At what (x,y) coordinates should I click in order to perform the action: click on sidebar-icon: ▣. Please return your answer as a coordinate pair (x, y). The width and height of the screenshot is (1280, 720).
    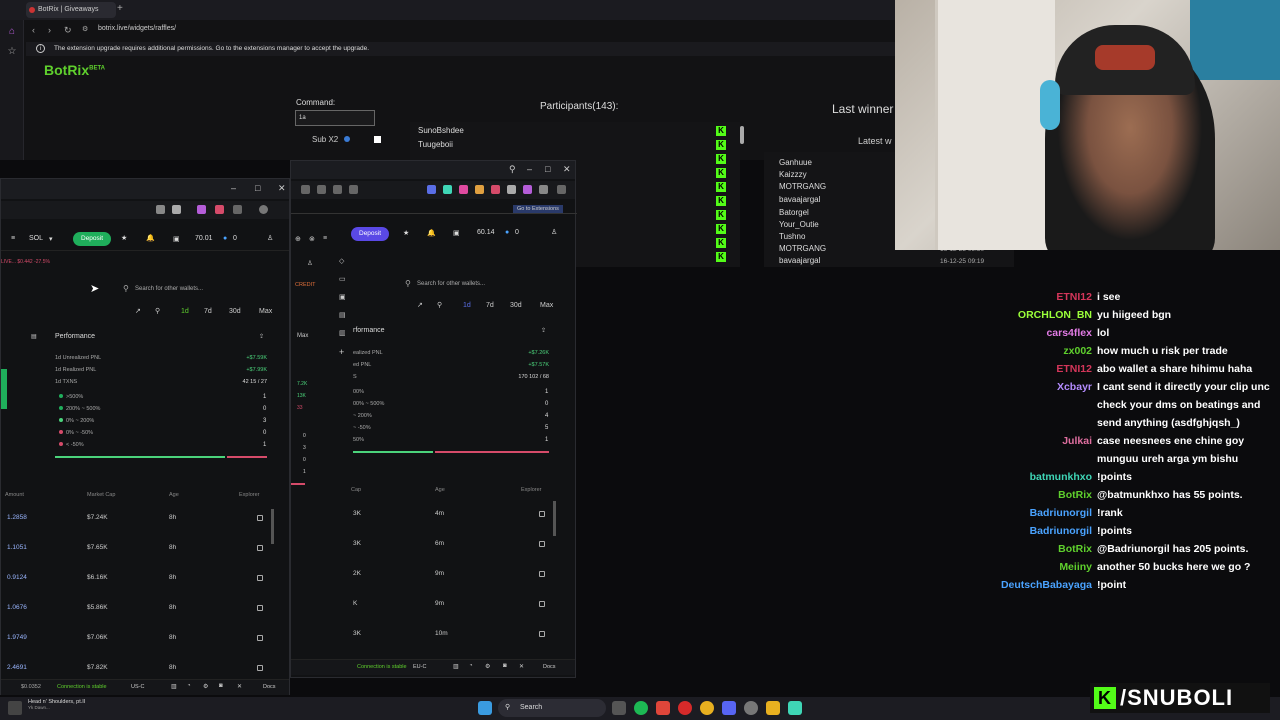
    Looking at the image, I should click on (342, 297).